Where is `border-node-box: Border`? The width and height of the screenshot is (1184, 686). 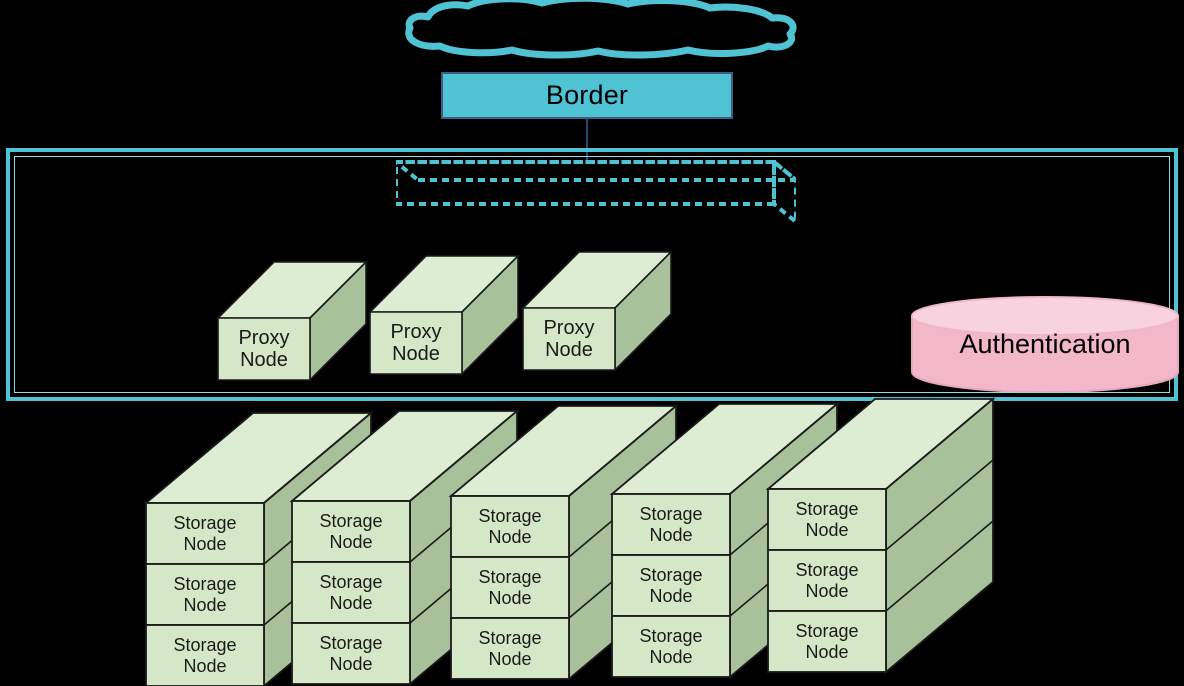
border-node-box: Border is located at coordinates (587, 95).